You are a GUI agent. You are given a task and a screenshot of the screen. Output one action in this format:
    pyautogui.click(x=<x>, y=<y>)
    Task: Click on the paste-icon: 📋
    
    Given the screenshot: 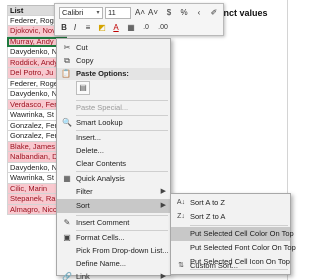 What is the action you would take?
    pyautogui.click(x=66, y=73)
    